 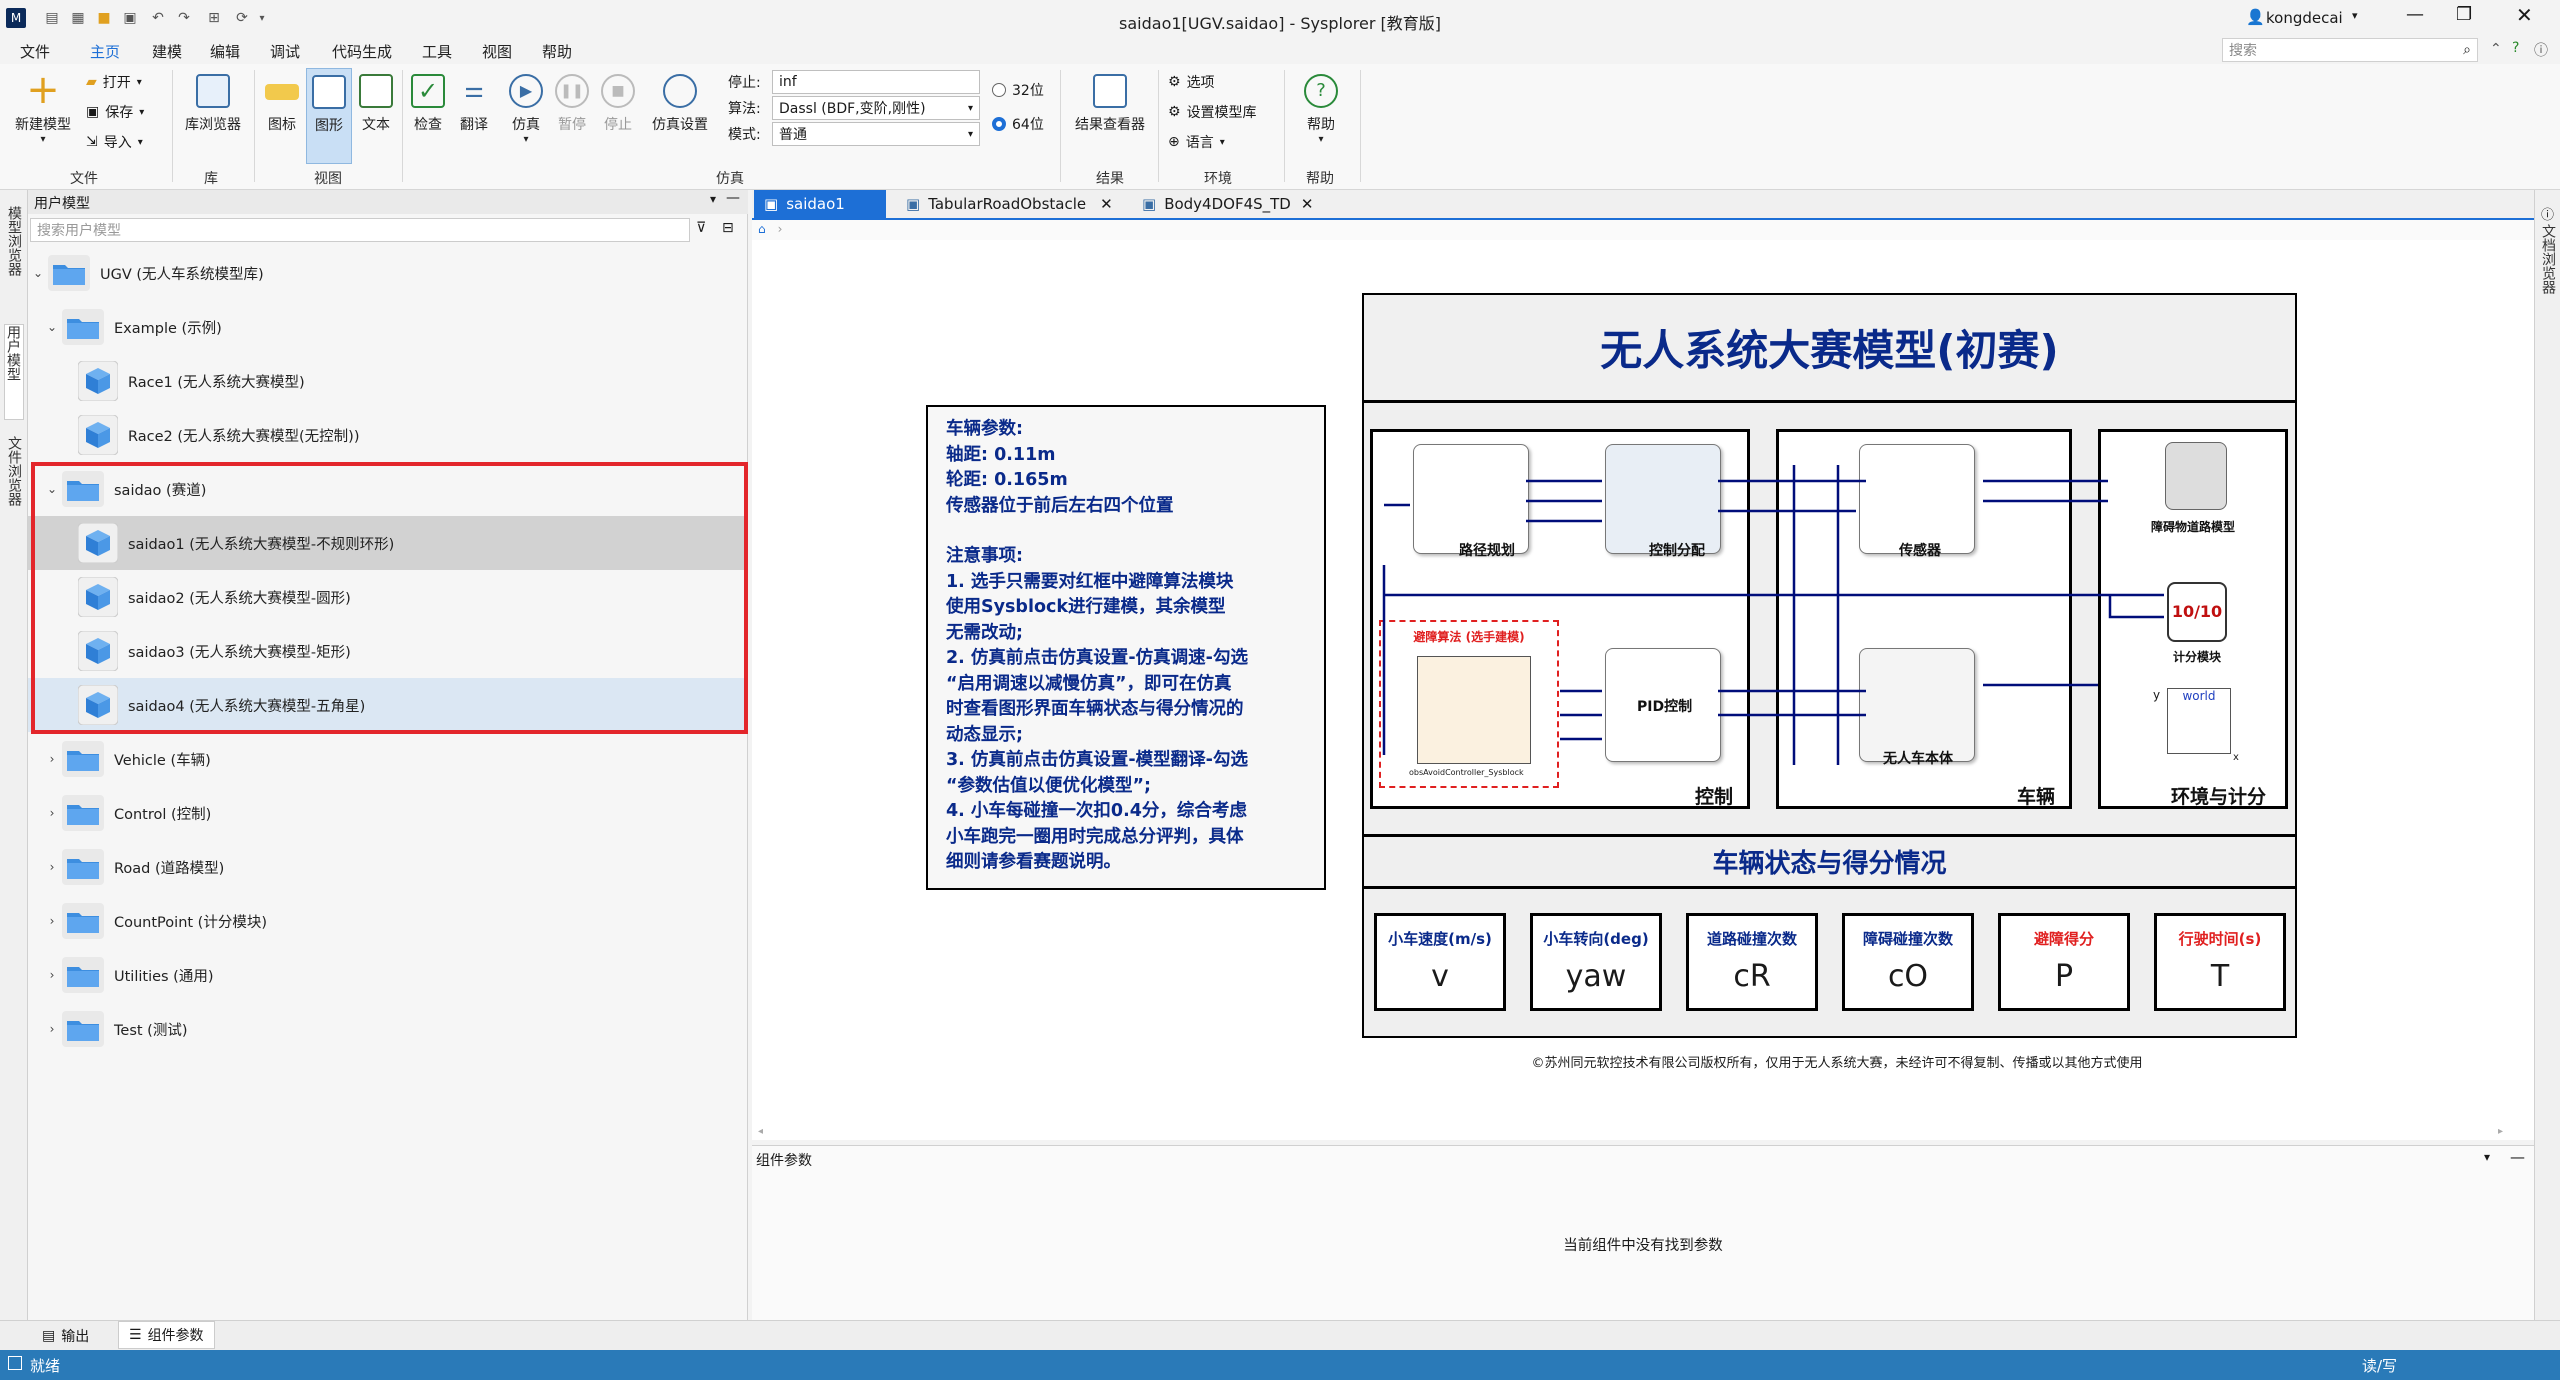 What do you see at coordinates (225, 51) in the screenshot?
I see `menu-edit: 编辑` at bounding box center [225, 51].